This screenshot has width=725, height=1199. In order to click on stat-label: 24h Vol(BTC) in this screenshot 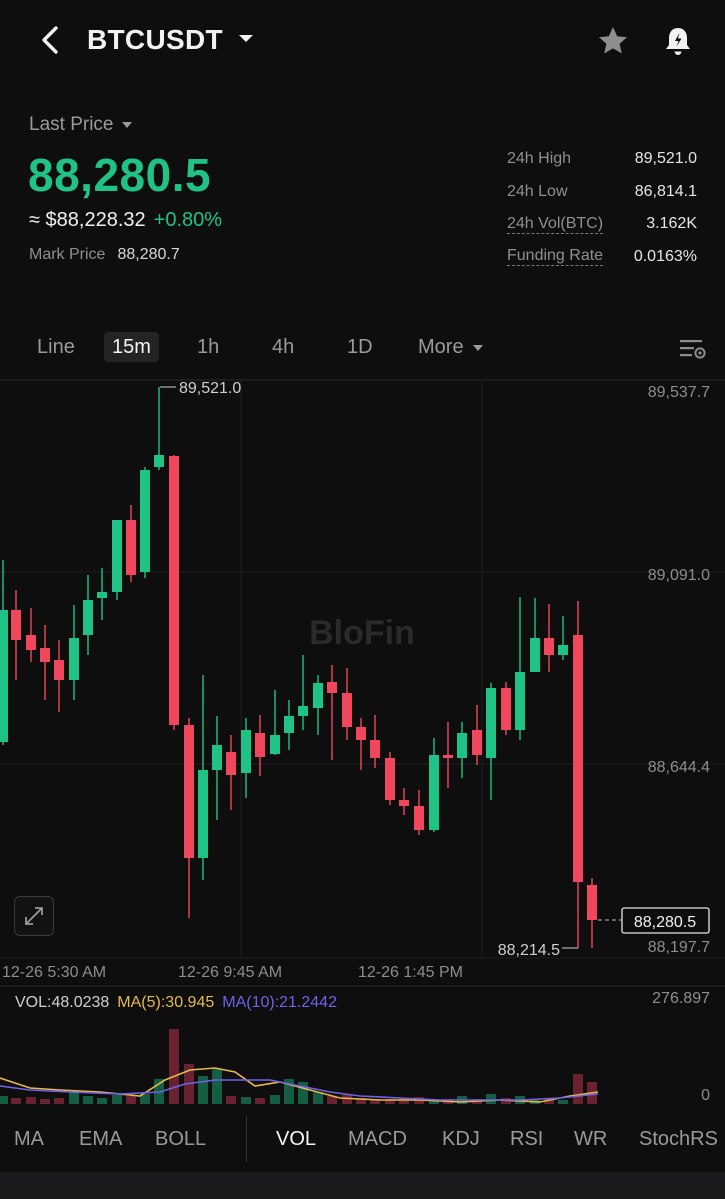, I will do `click(555, 224)`.